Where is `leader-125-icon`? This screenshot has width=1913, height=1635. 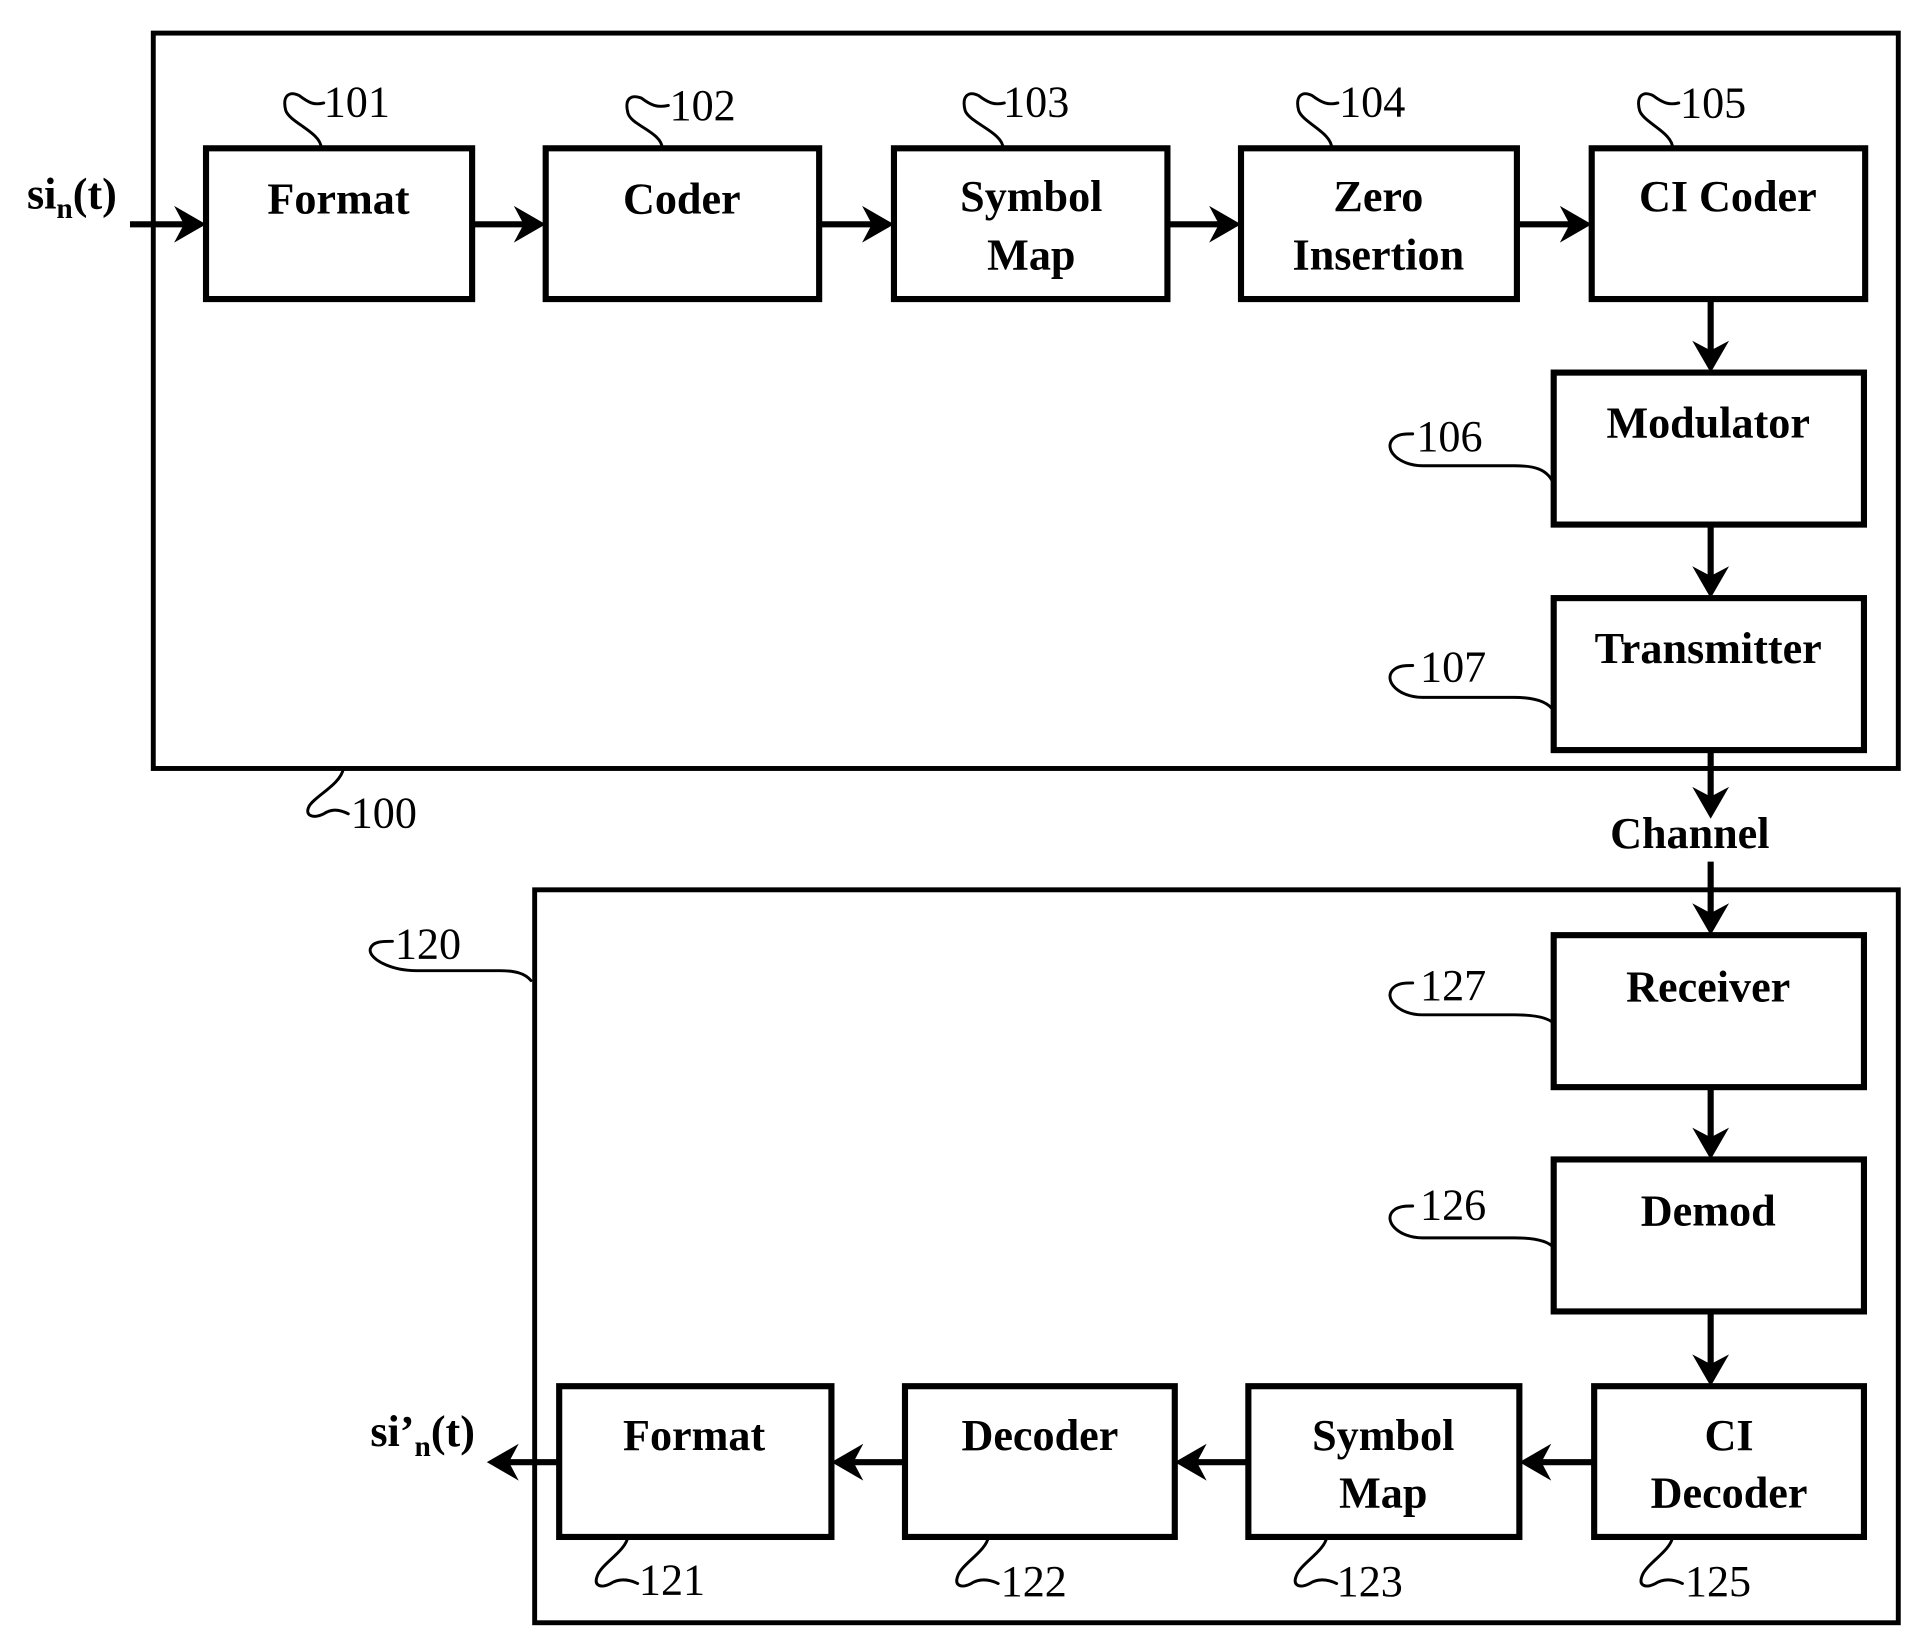 leader-125-icon is located at coordinates (1661, 1561).